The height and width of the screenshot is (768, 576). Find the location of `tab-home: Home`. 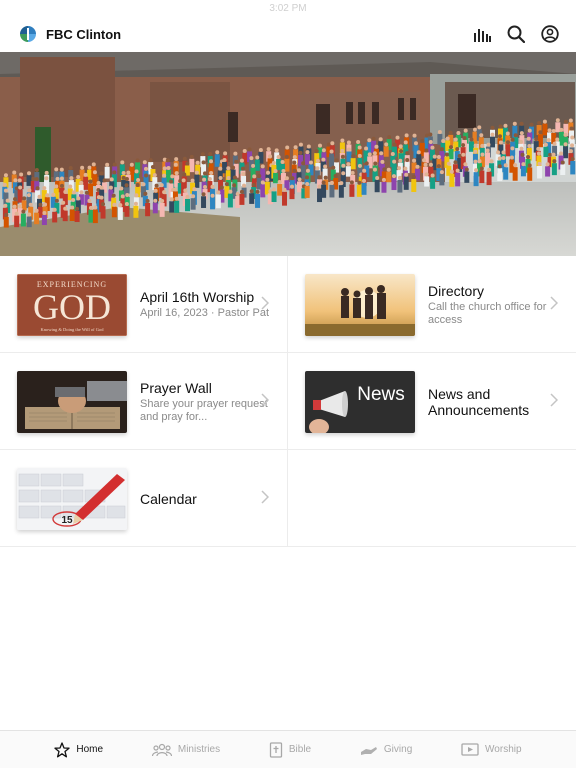

tab-home: Home is located at coordinates (79, 749).